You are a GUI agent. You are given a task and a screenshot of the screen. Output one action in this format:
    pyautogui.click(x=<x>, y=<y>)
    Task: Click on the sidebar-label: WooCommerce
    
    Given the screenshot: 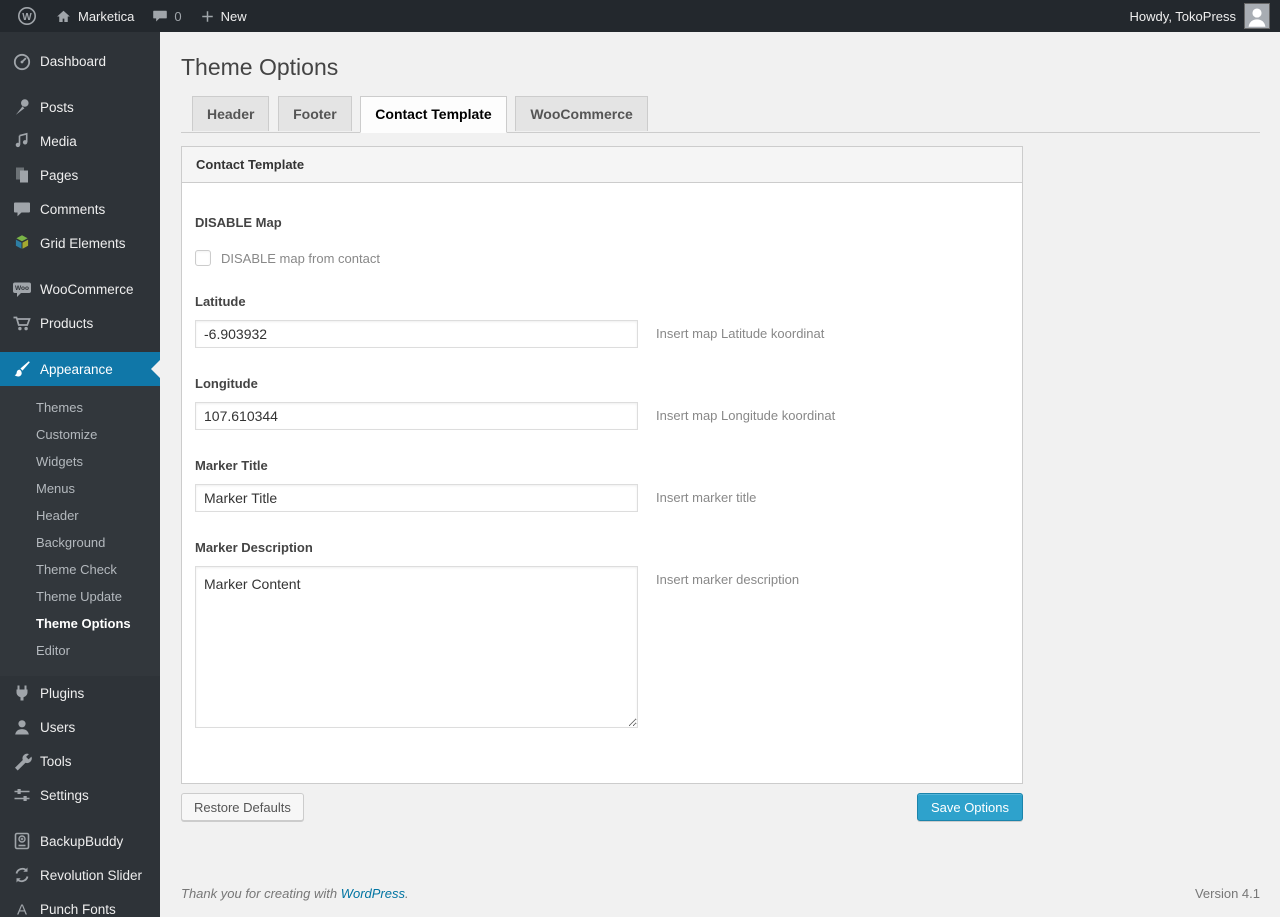 What is the action you would take?
    pyautogui.click(x=87, y=289)
    